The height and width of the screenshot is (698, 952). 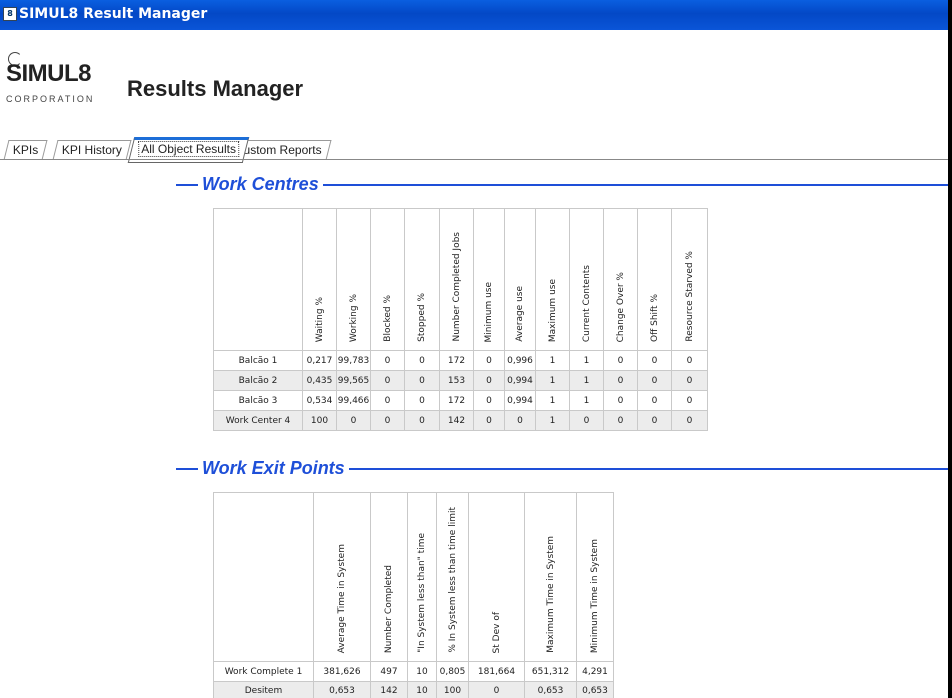 What do you see at coordinates (489, 279) in the screenshot?
I see `column-header: Minimum use` at bounding box center [489, 279].